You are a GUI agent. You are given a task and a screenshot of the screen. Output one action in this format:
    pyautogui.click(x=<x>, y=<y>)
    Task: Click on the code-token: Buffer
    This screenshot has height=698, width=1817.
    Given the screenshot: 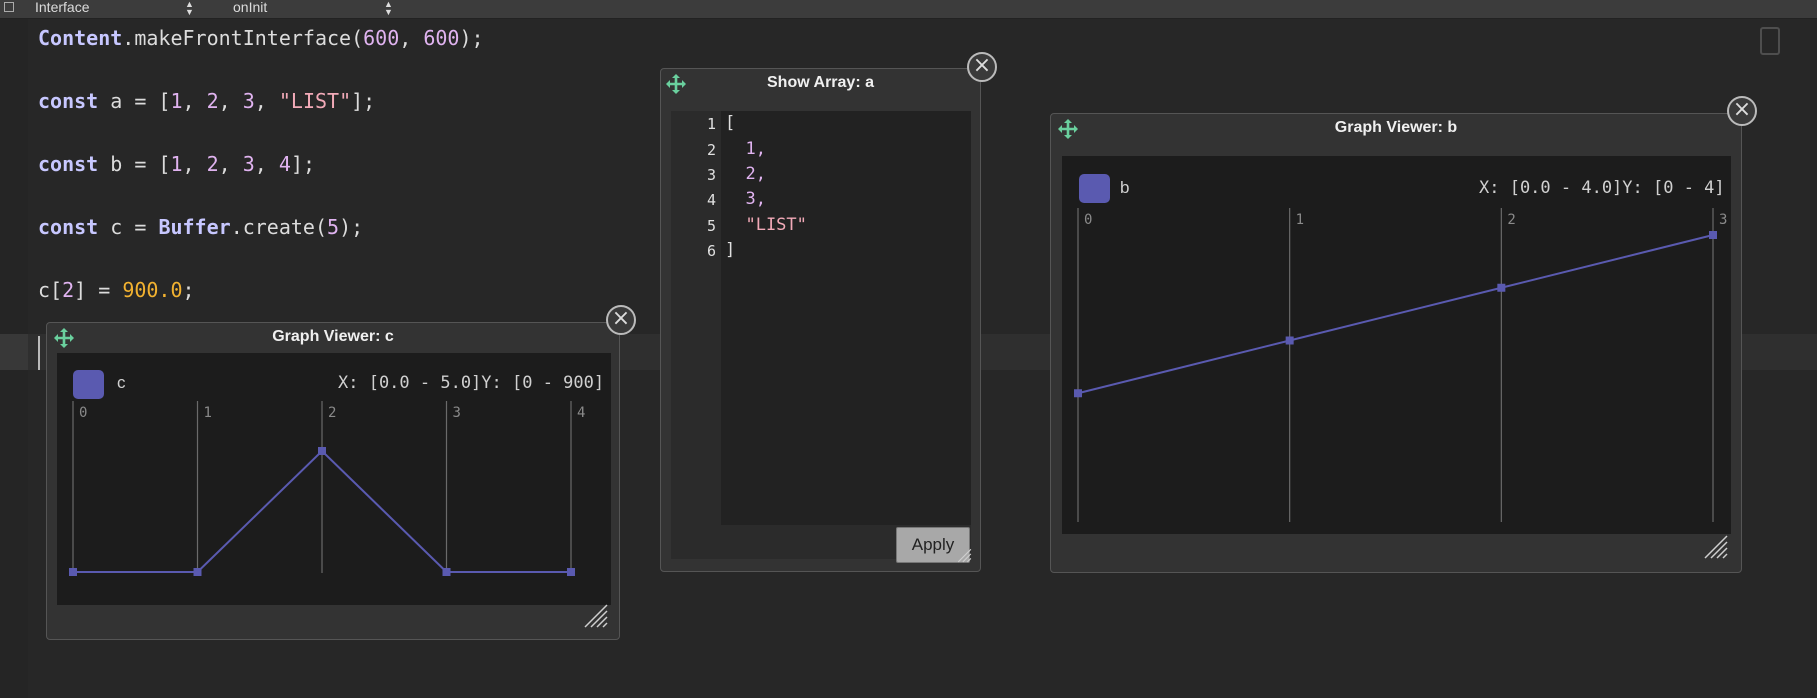 What is the action you would take?
    pyautogui.click(x=194, y=227)
    